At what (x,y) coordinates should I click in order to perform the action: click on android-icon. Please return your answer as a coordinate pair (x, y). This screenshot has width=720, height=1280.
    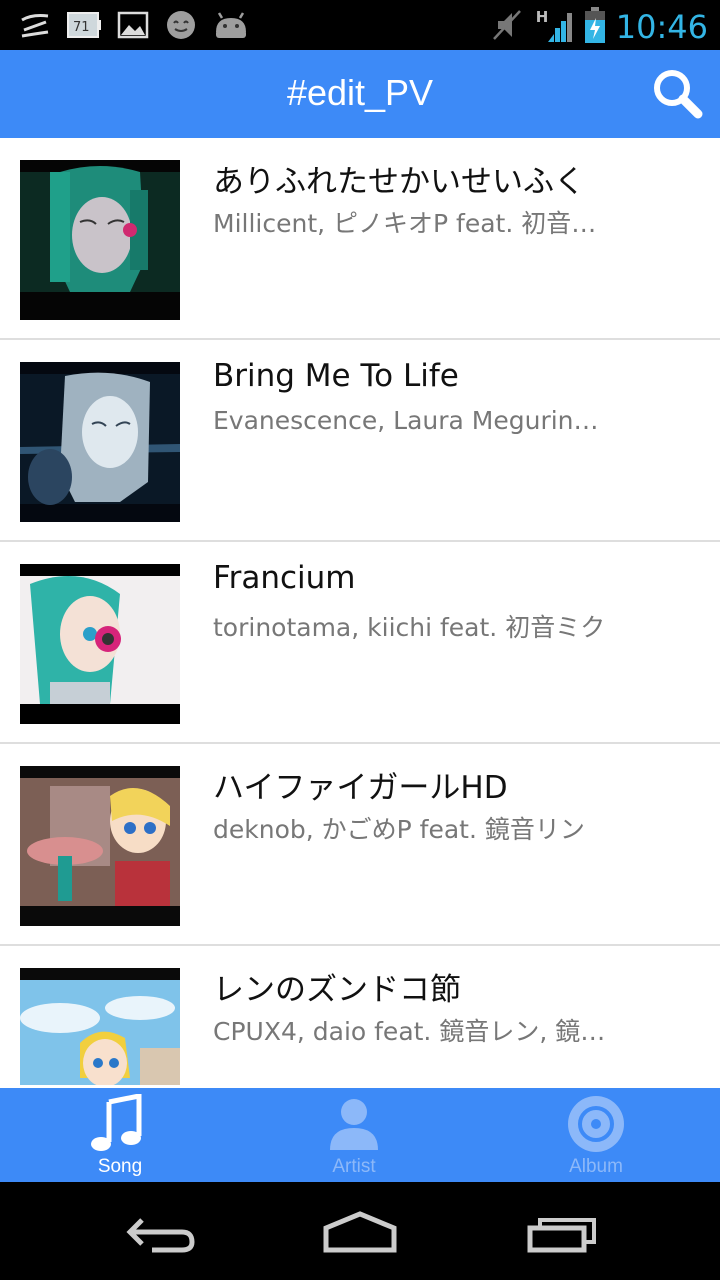
    Looking at the image, I should click on (231, 25).